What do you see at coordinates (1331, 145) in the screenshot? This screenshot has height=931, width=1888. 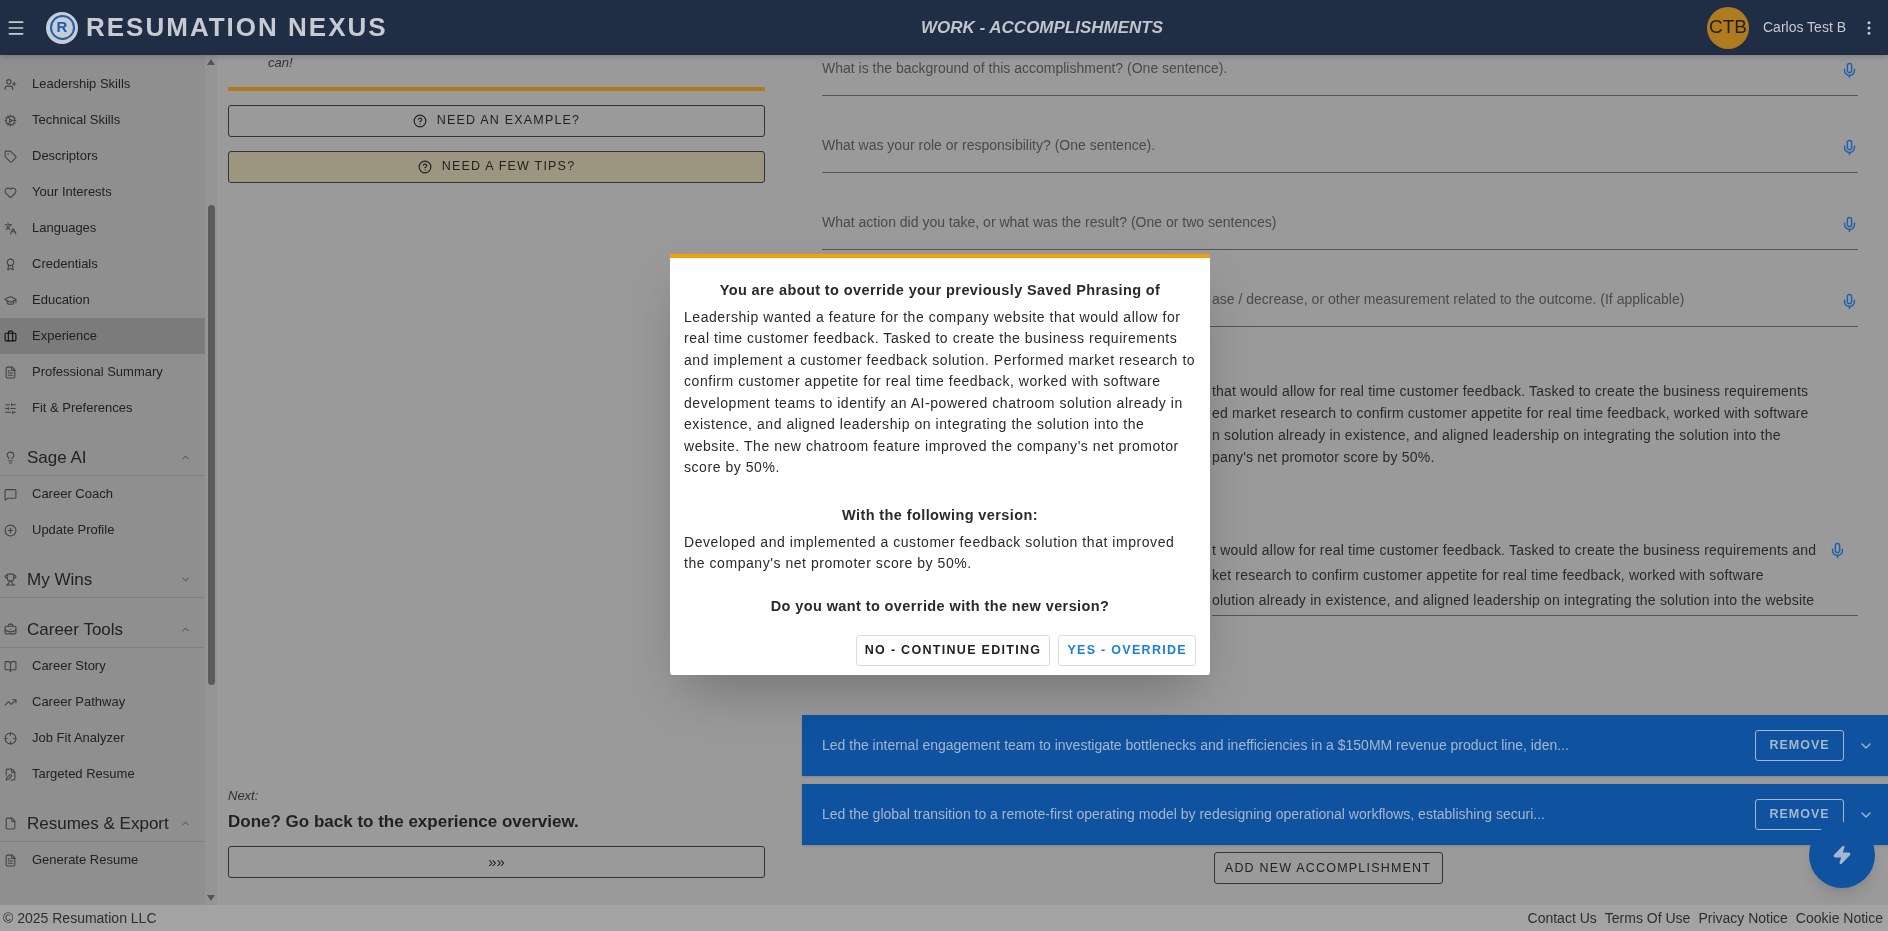 I see `question-field: What was your role or responsibility? (One sentence).` at bounding box center [1331, 145].